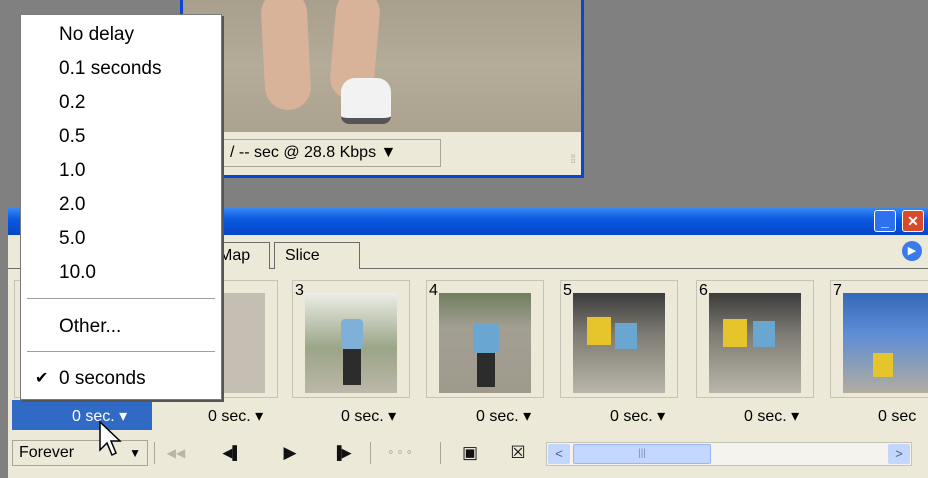 This screenshot has height=478, width=928. What do you see at coordinates (897, 417) in the screenshot?
I see `frame-7-delay: 0 sec` at bounding box center [897, 417].